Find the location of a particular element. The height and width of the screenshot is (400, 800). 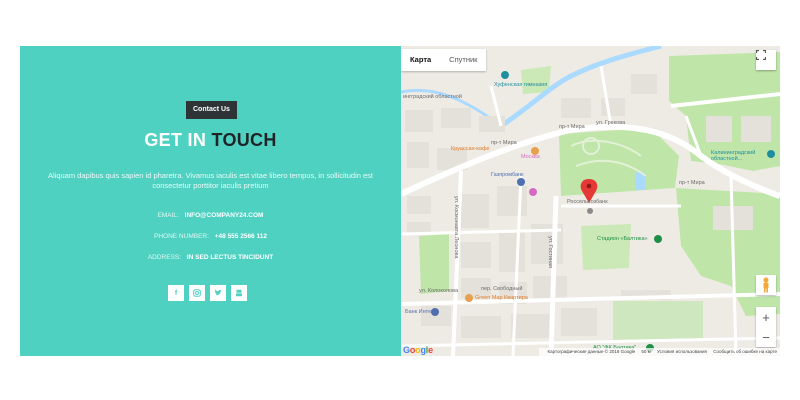

instagram-icon is located at coordinates (197, 293).